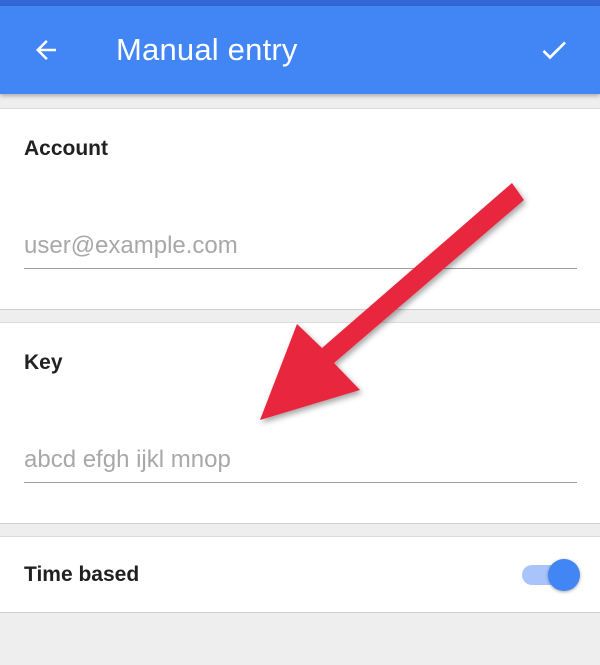 This screenshot has width=600, height=665. I want to click on time-based-card: Time based, so click(300, 574).